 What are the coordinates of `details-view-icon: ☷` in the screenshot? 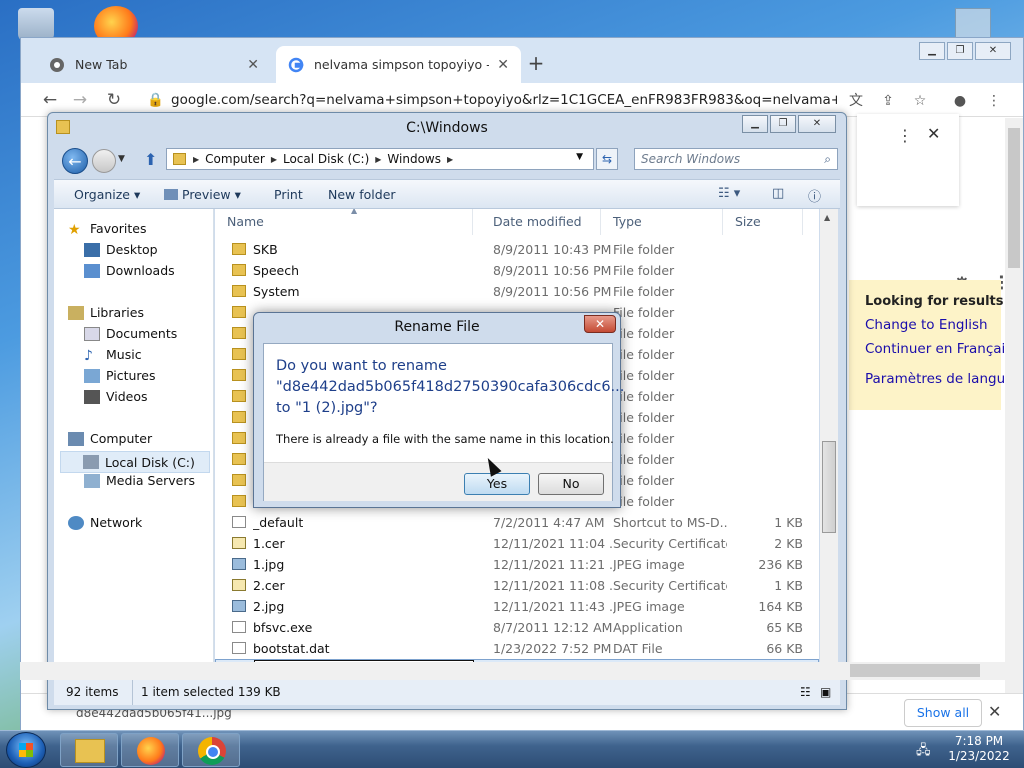 It's located at (805, 692).